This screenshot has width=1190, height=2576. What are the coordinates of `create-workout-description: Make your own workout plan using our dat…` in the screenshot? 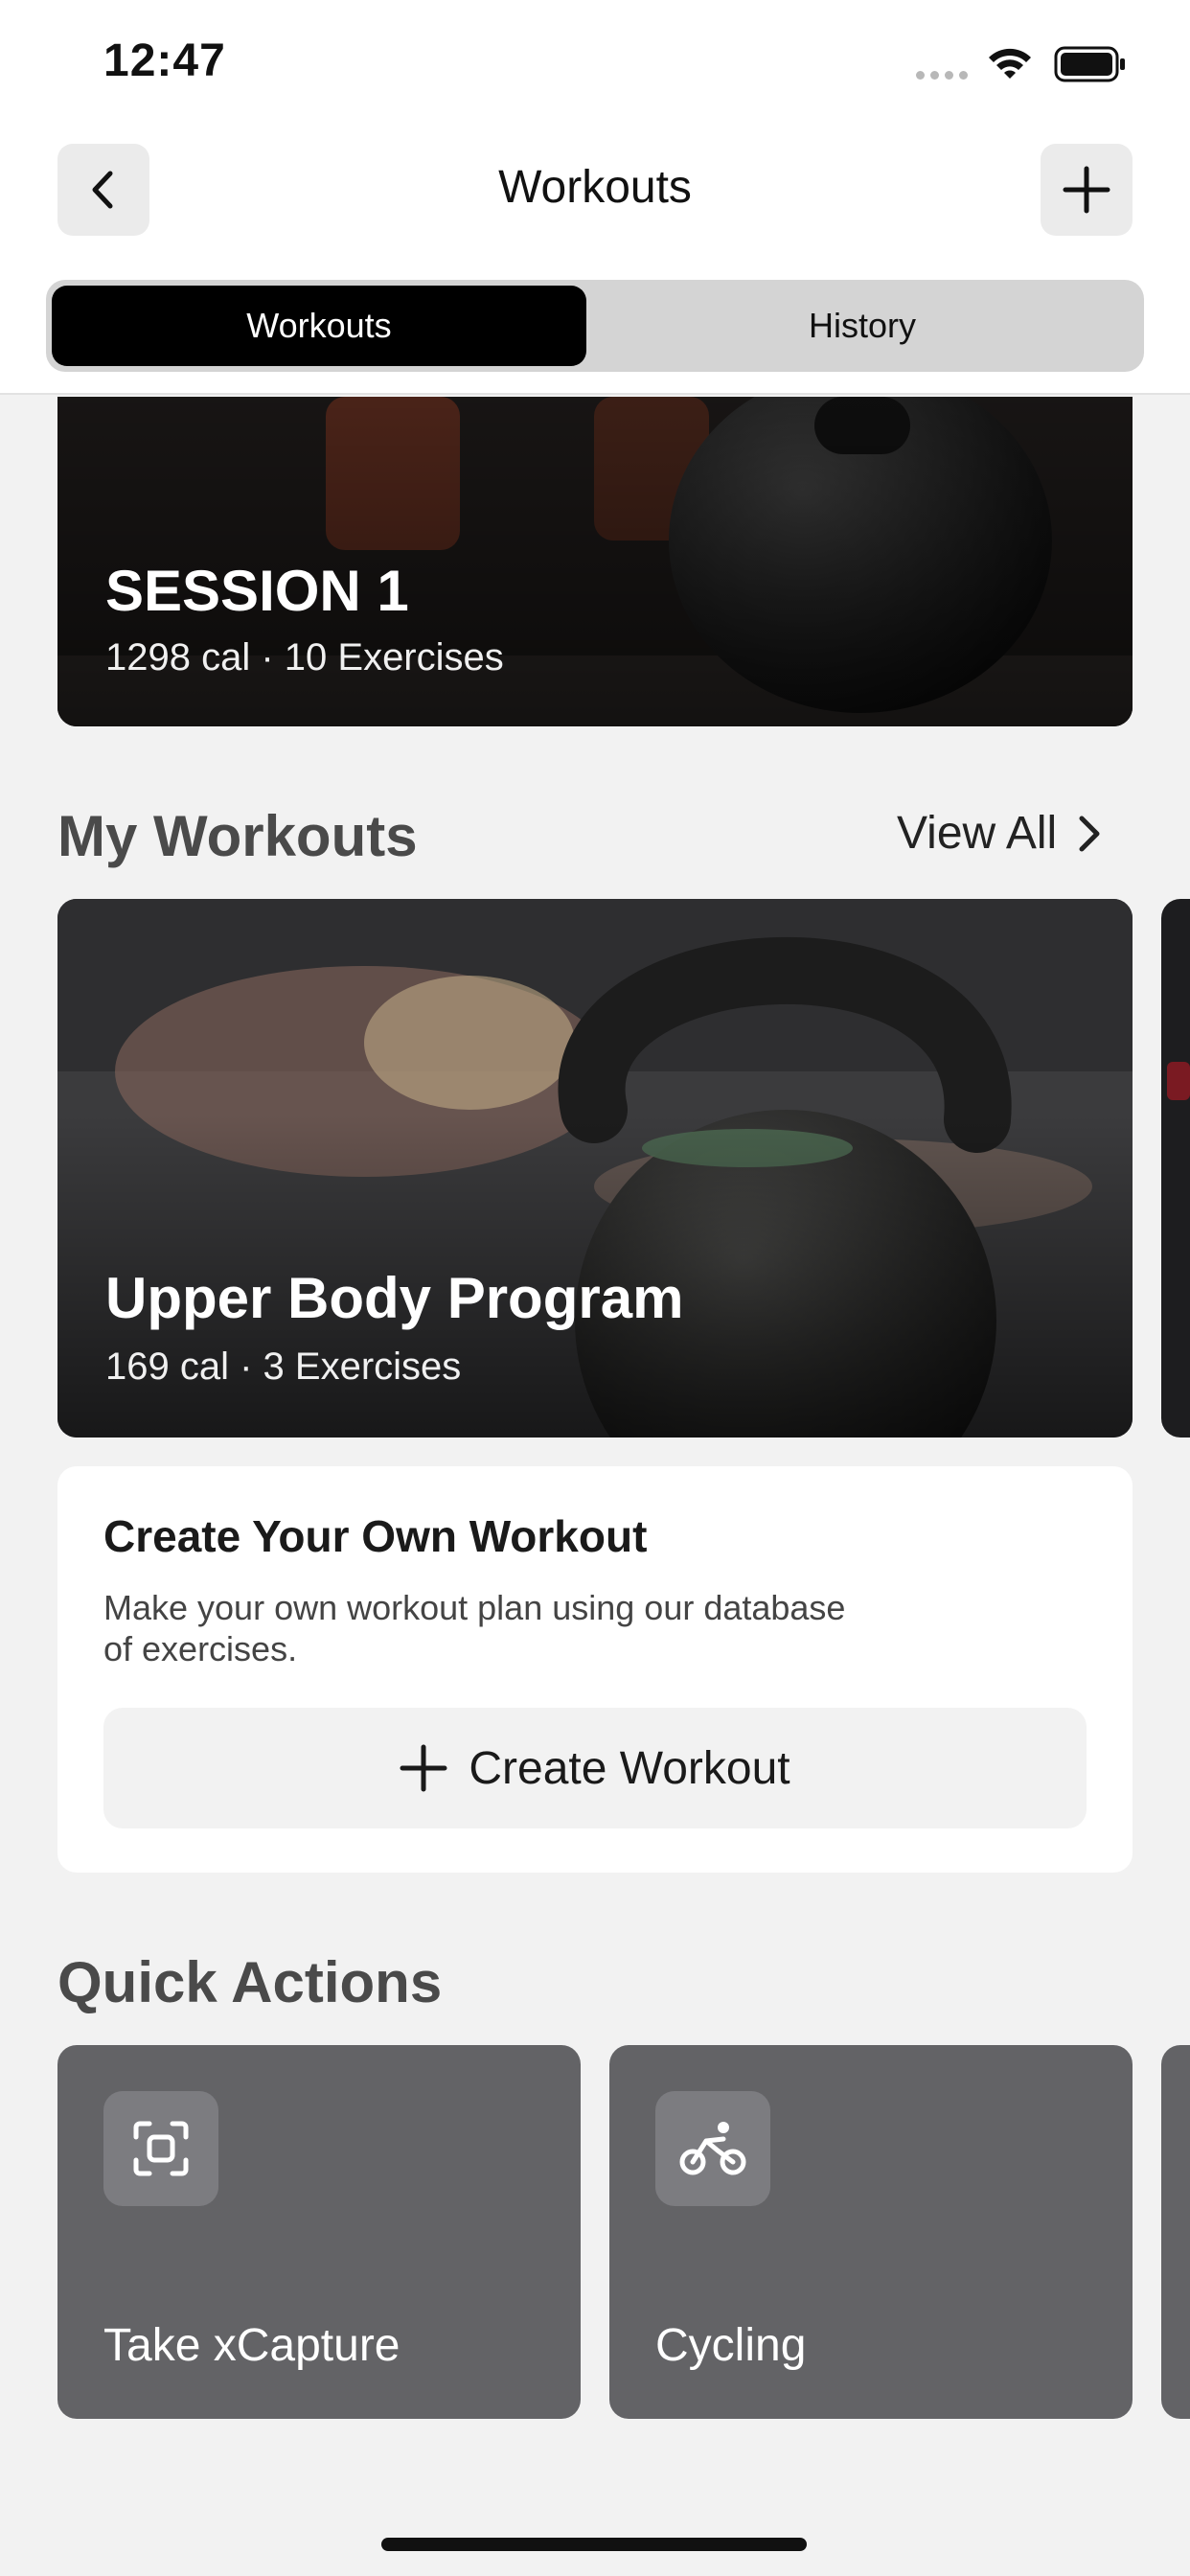 It's located at (534, 1628).